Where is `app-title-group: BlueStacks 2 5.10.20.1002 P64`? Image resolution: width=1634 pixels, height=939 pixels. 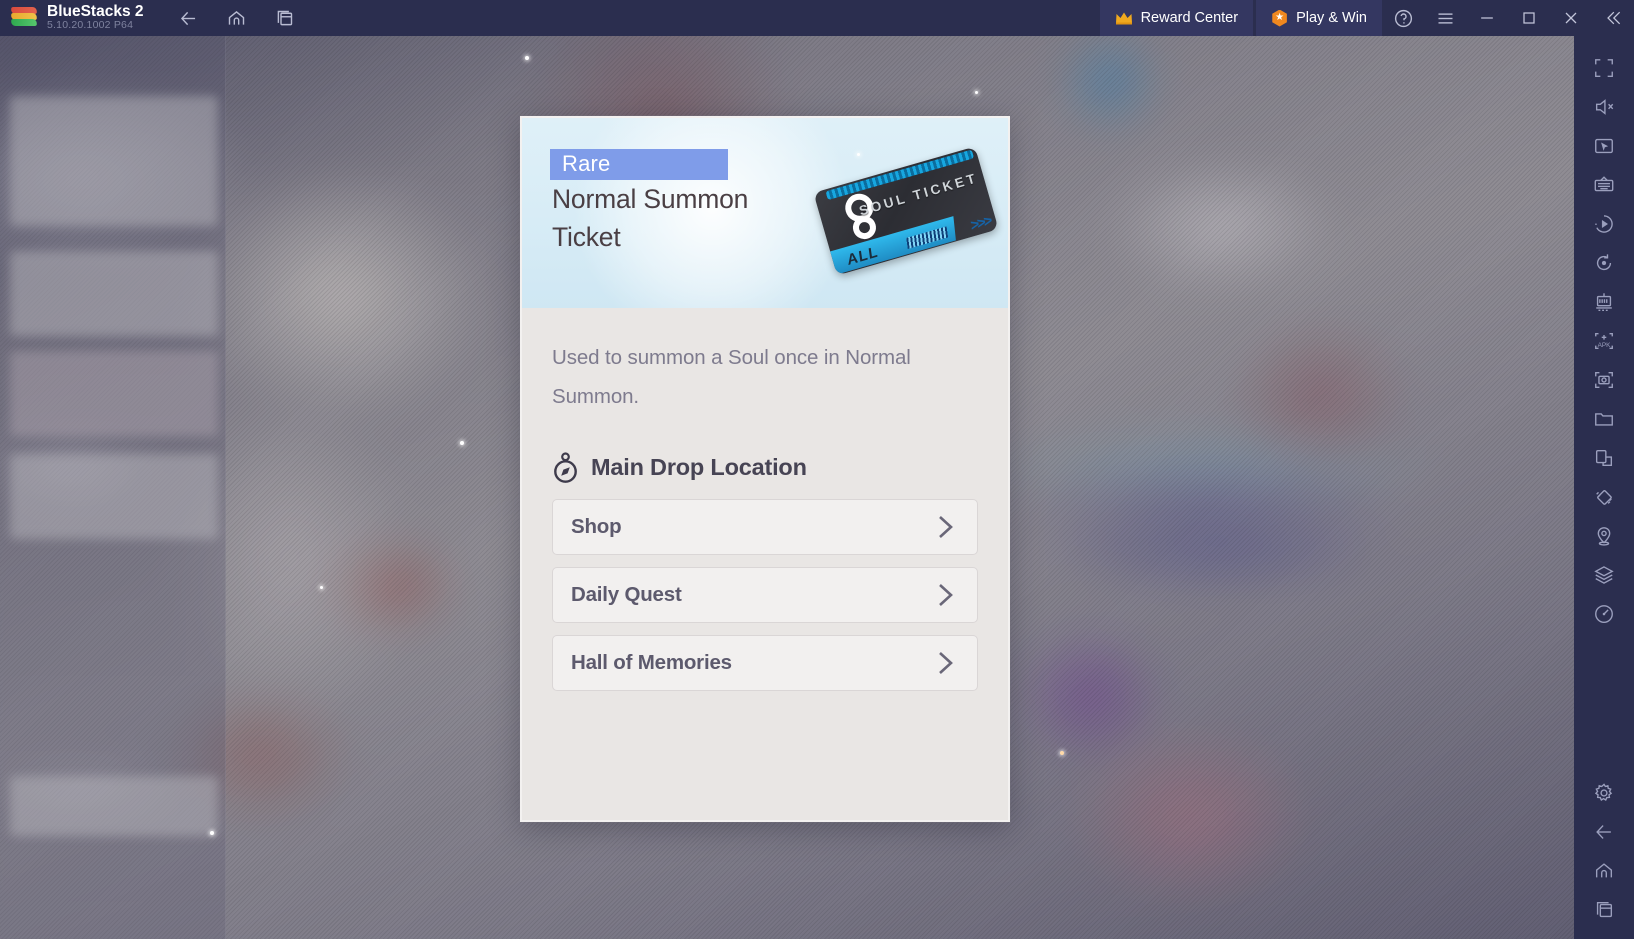
app-title-group: BlueStacks 2 5.10.20.1002 P64 is located at coordinates (95, 18).